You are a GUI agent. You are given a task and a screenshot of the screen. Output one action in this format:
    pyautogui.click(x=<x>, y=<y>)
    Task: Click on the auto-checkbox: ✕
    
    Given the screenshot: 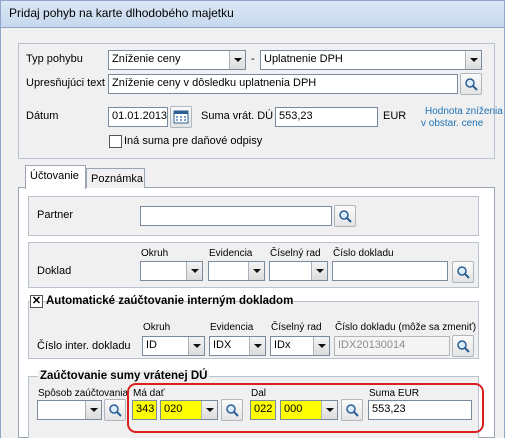 What is the action you would take?
    pyautogui.click(x=36, y=301)
    